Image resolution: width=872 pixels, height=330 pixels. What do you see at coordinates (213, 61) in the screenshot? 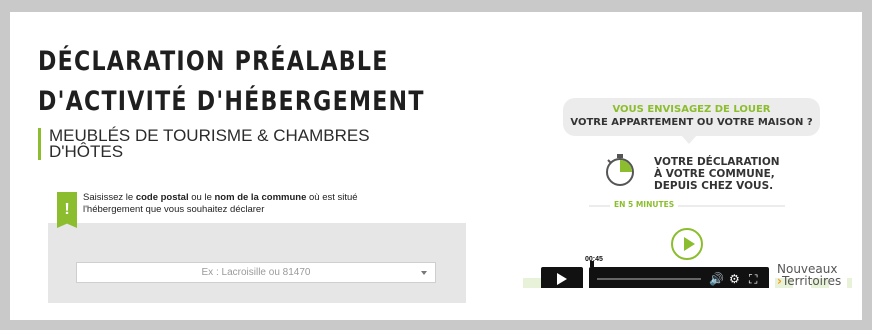
I see `page-title-line: DÉCLARATION PRÉALABLE` at bounding box center [213, 61].